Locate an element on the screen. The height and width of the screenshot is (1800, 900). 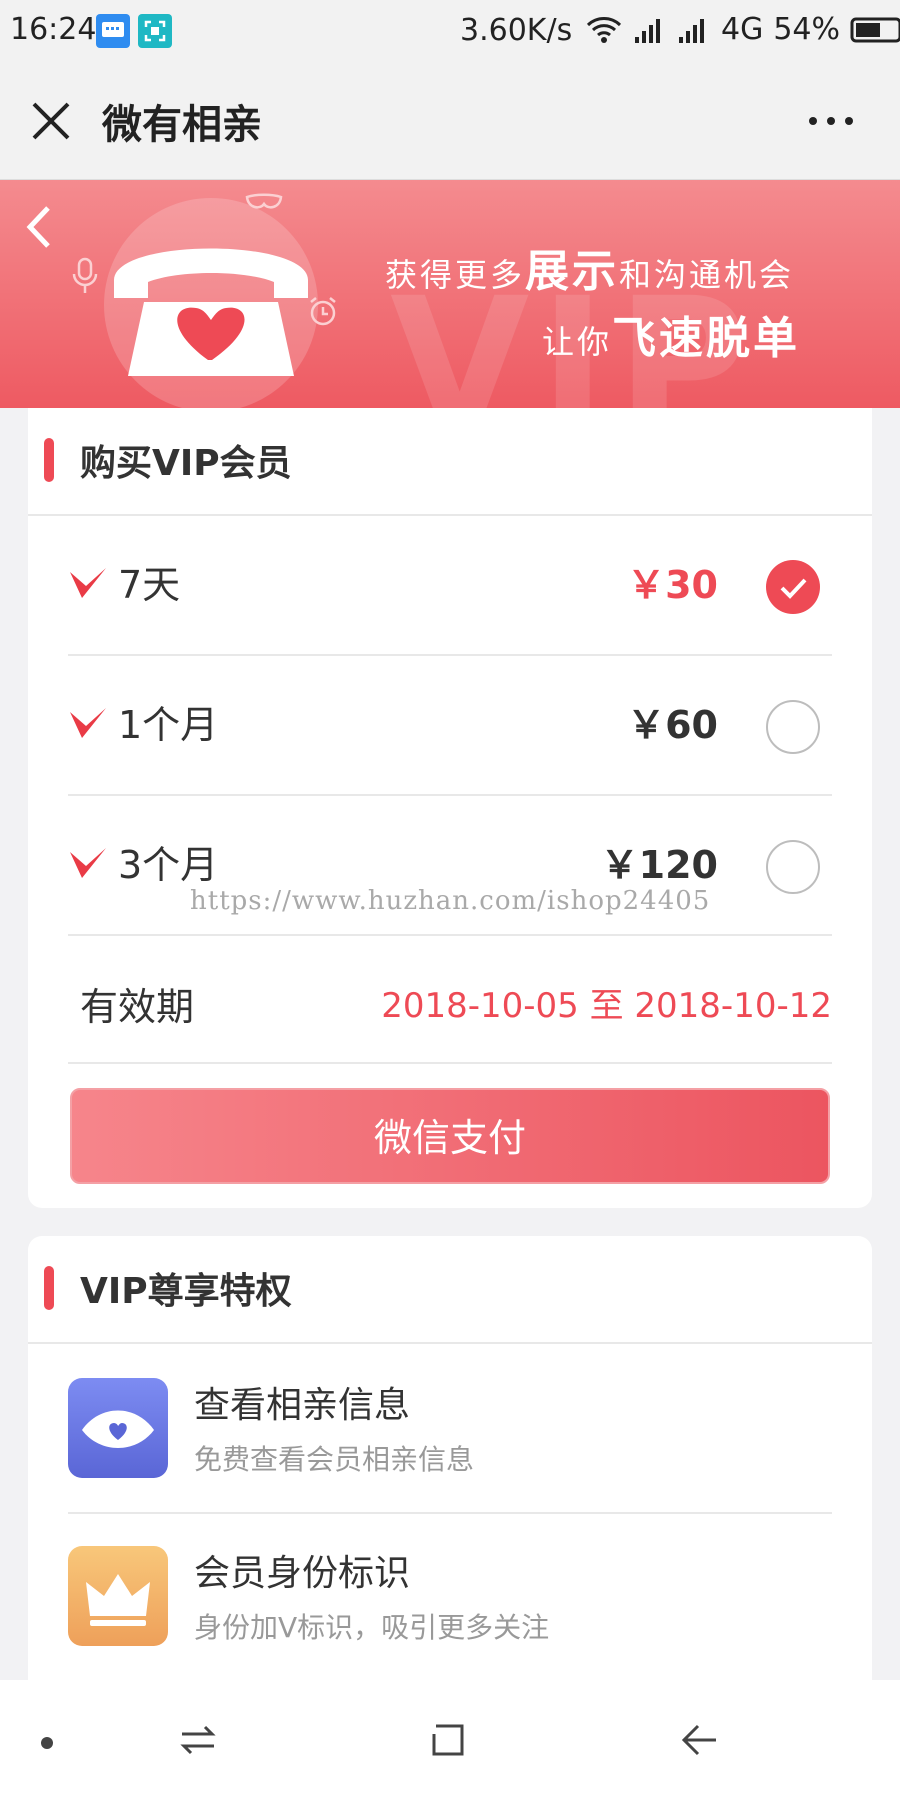
network-speed: 3.60K/s is located at coordinates (516, 30).